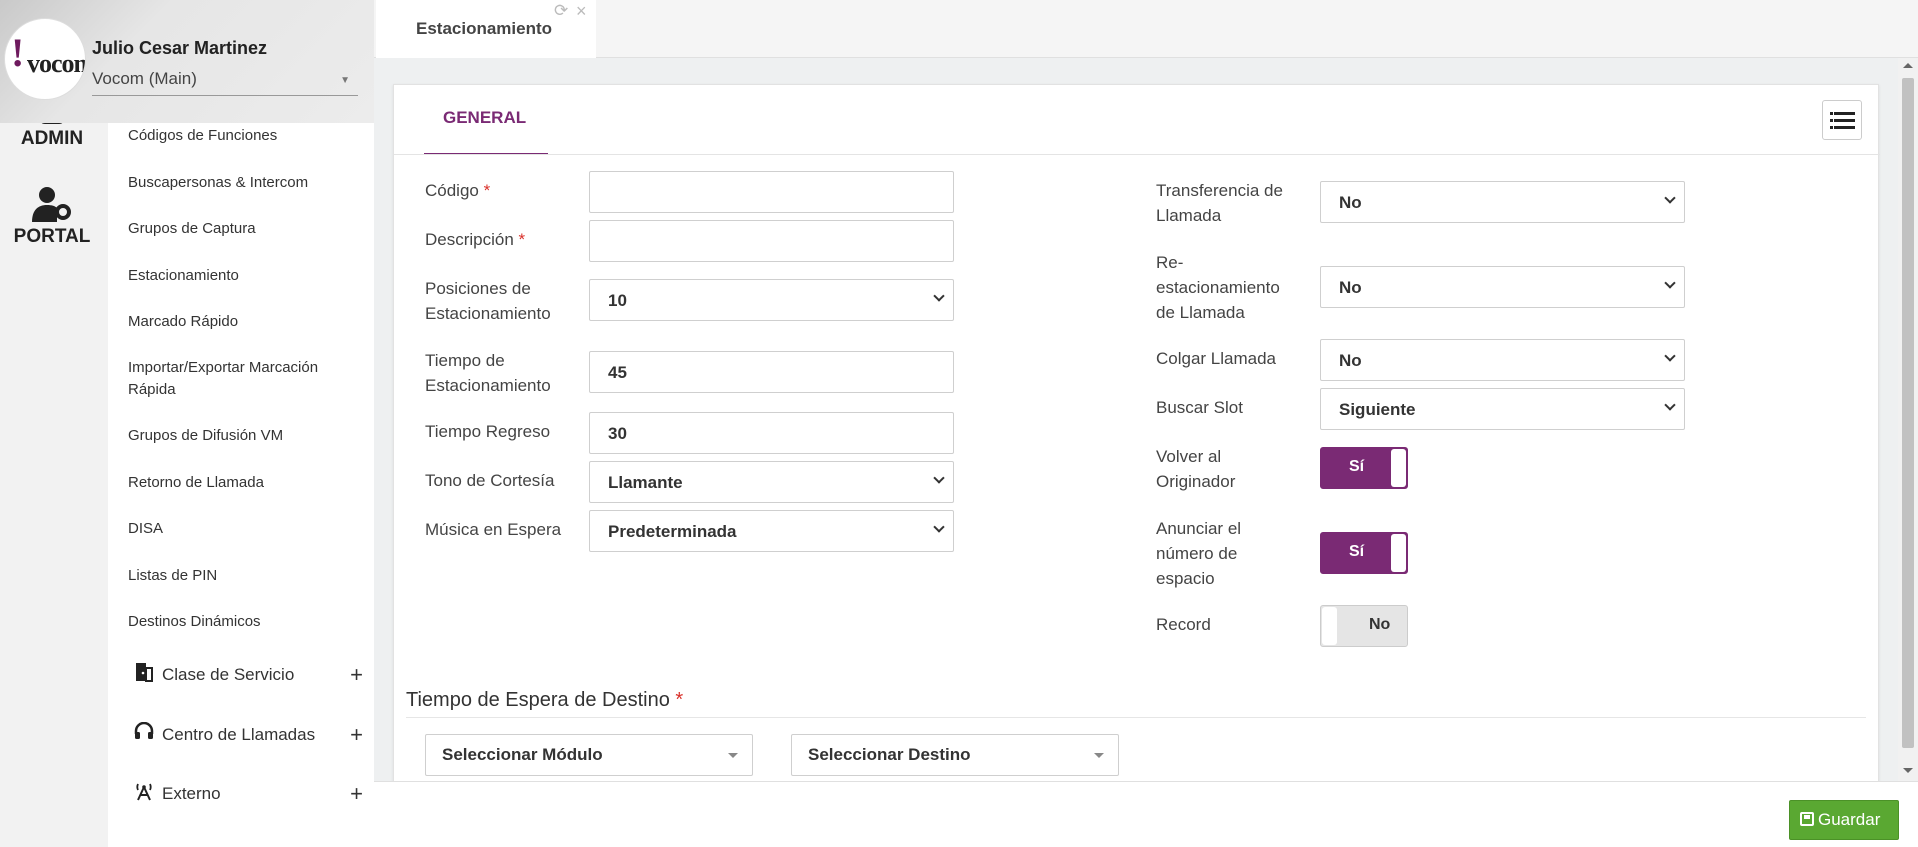 The height and width of the screenshot is (847, 1918). Describe the element at coordinates (1807, 819) in the screenshot. I see `save-icon` at that location.